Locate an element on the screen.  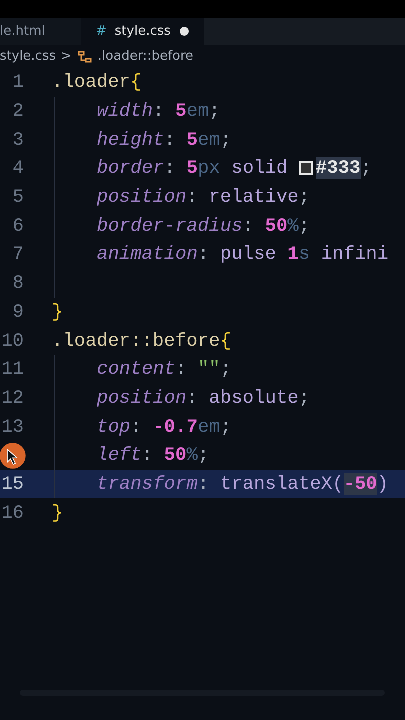
breadcrumb-symbol: .loader::before is located at coordinates (146, 56).